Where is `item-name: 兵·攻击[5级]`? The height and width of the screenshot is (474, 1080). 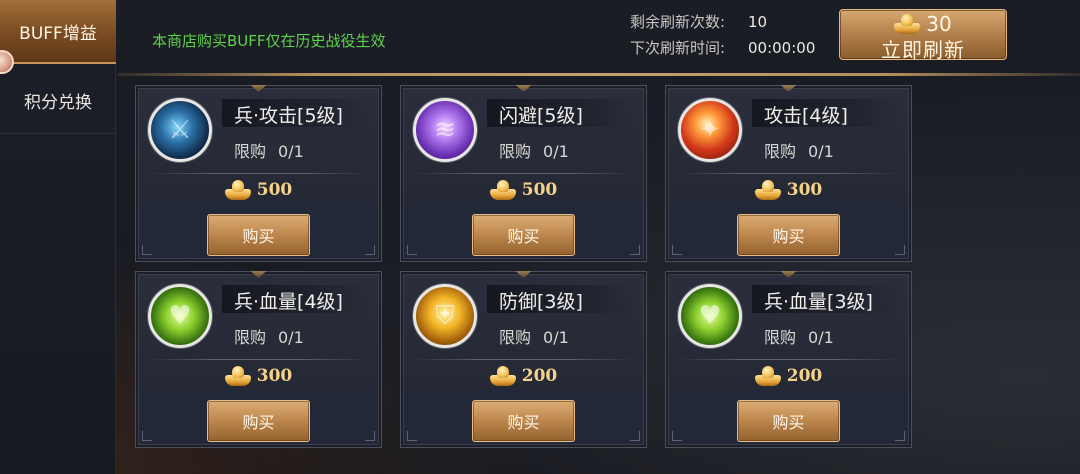 item-name: 兵·攻击[5级] is located at coordinates (288, 116).